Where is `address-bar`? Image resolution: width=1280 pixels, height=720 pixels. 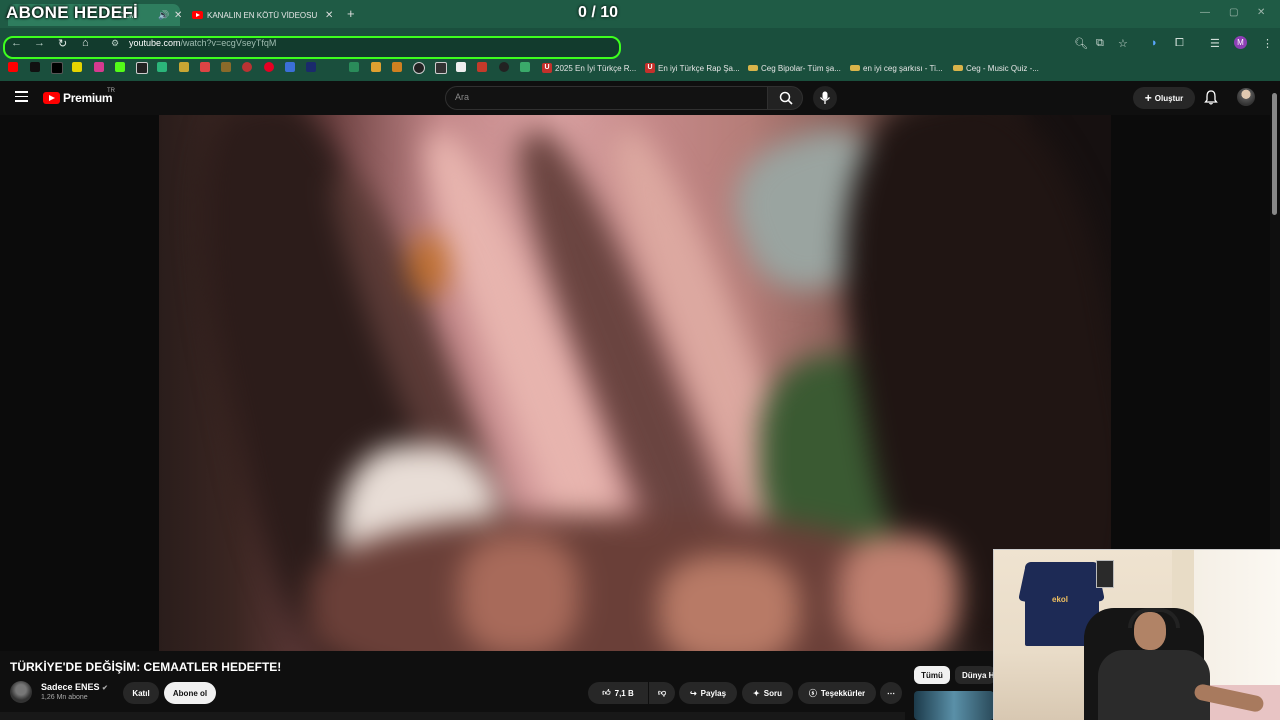 address-bar is located at coordinates (312, 47).